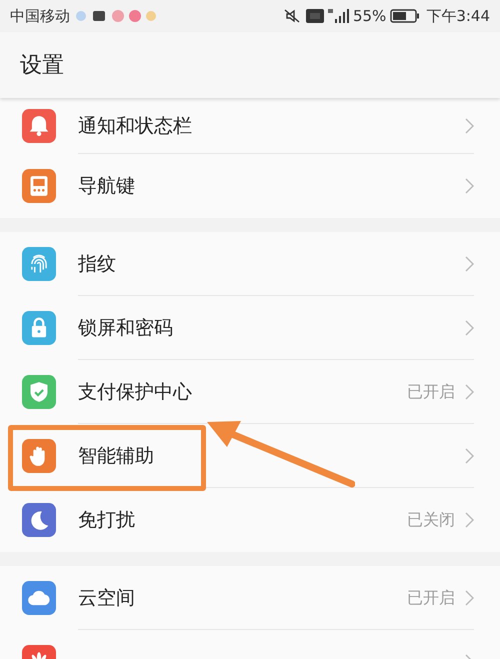 Image resolution: width=500 pixels, height=659 pixels. I want to click on clock-time: 下午3:44, so click(458, 16).